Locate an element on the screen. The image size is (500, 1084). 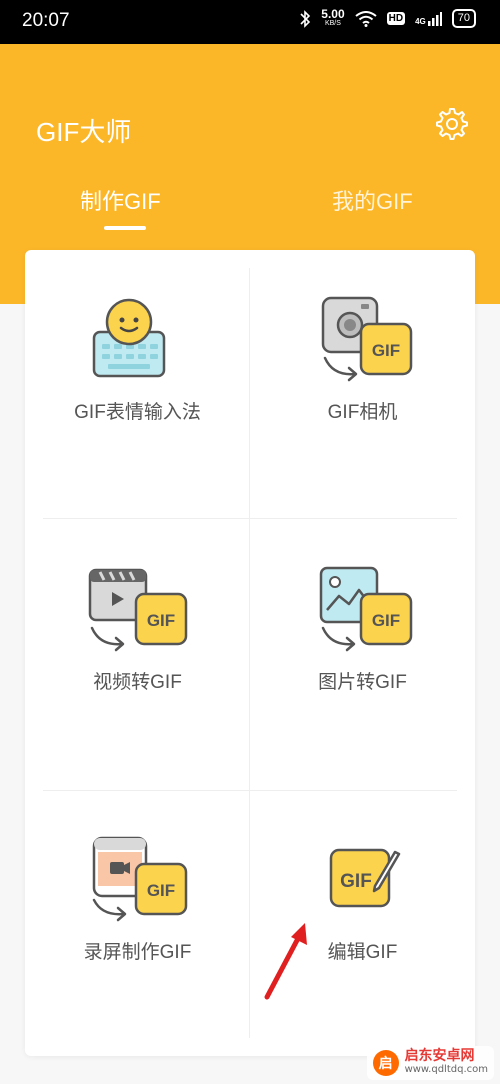
signal-icon: 4G is located at coordinates (428, 18).